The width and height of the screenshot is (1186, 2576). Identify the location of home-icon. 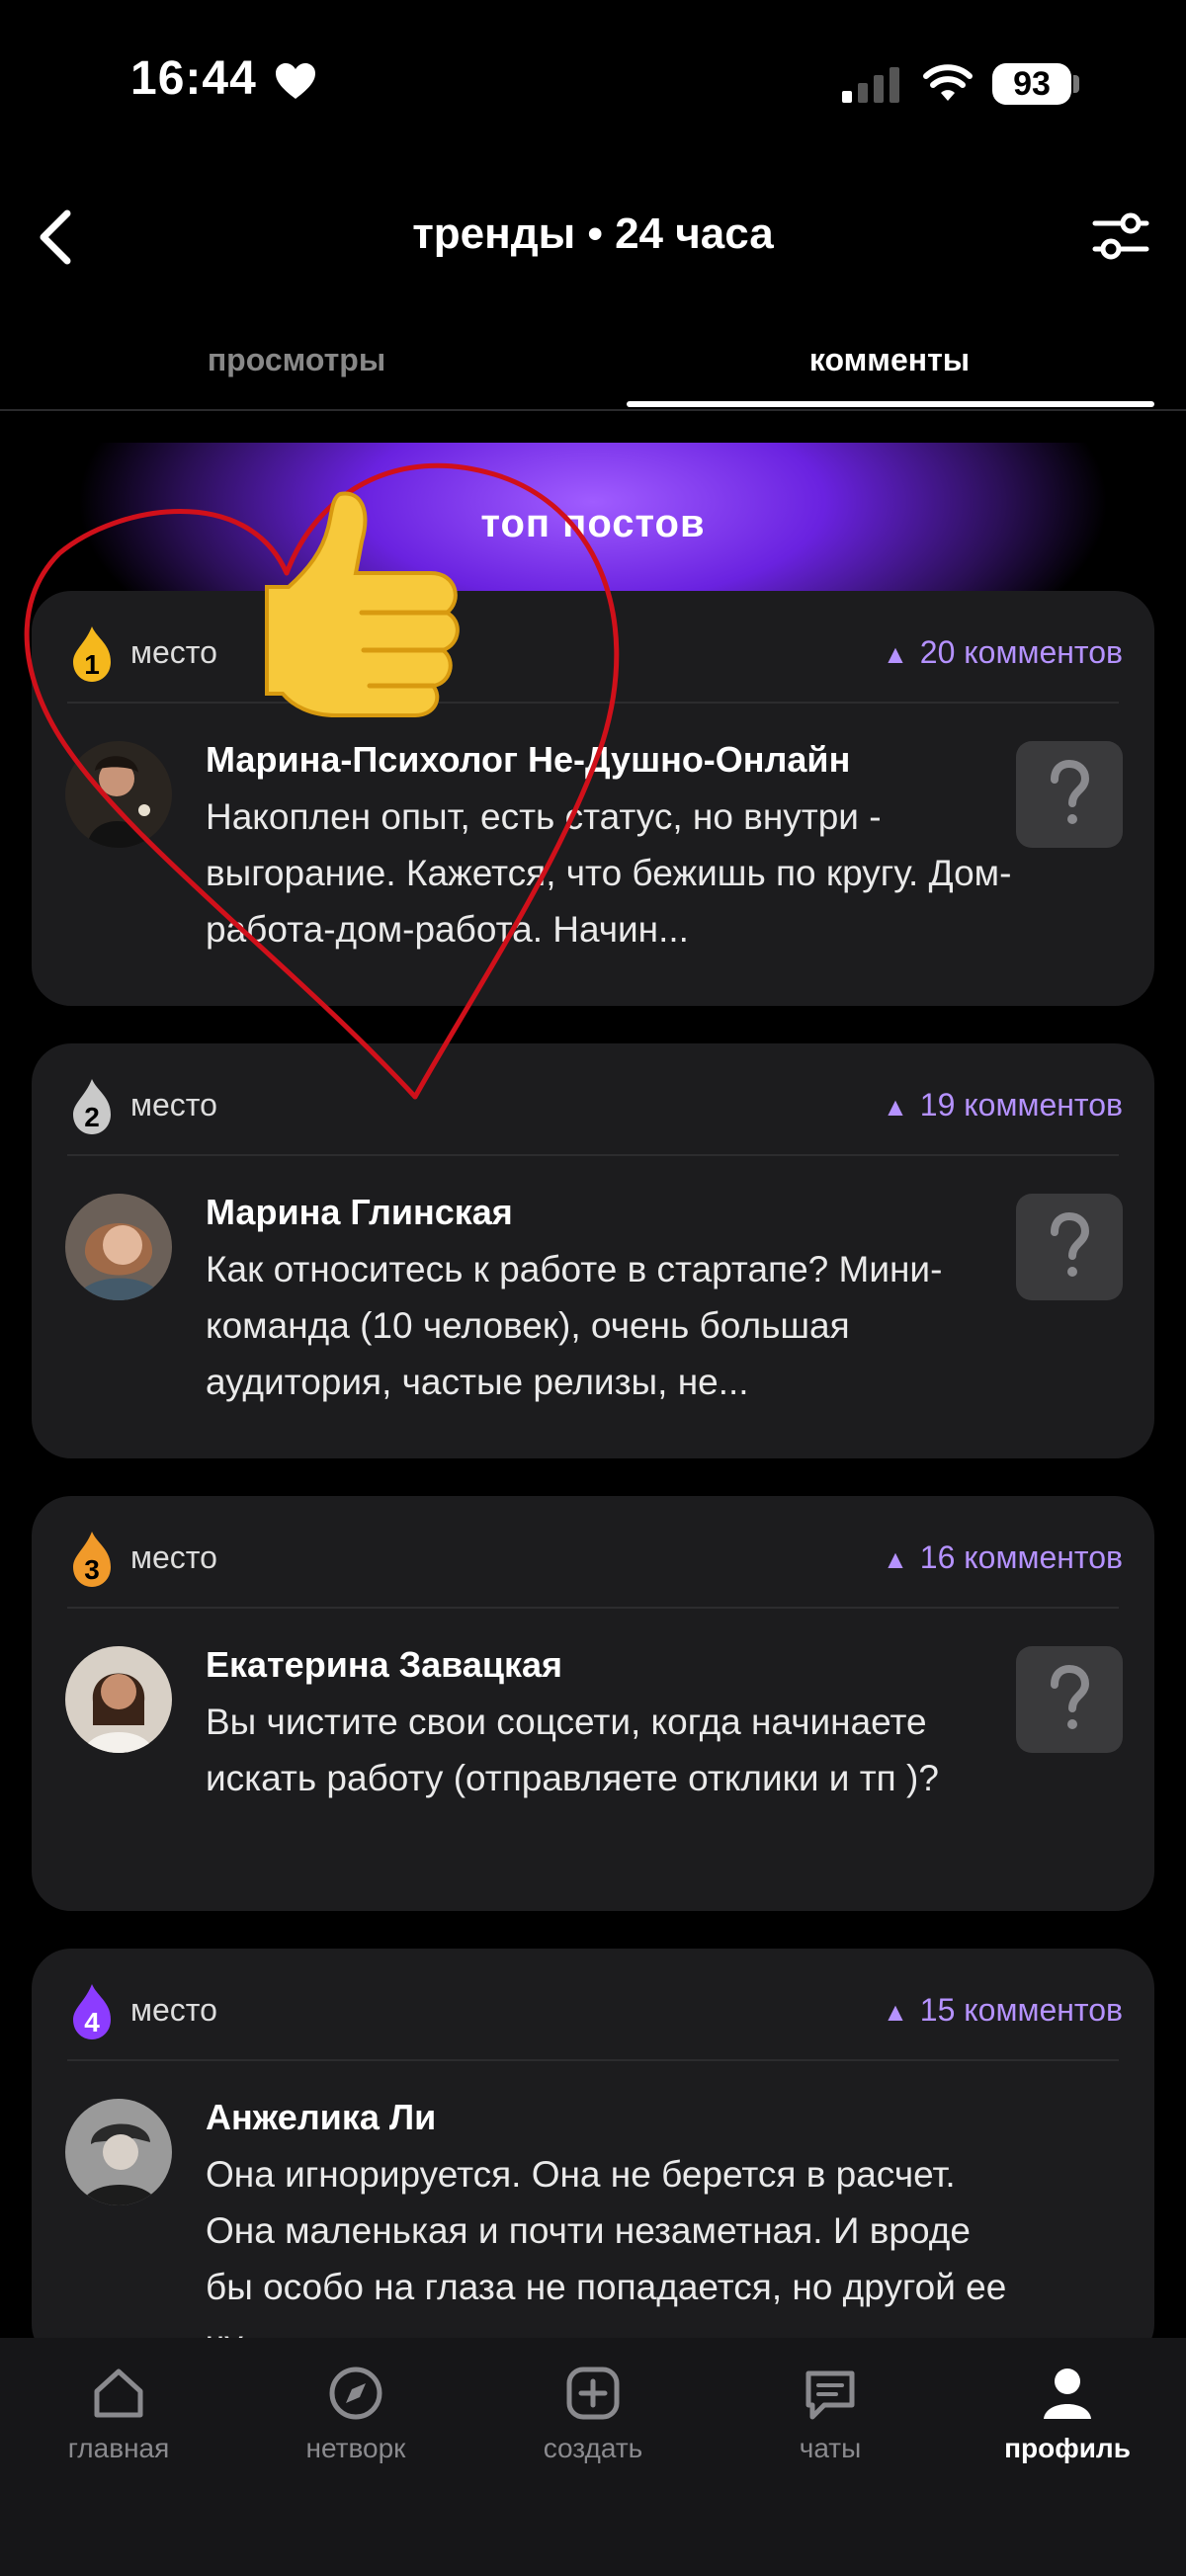
(118, 2393).